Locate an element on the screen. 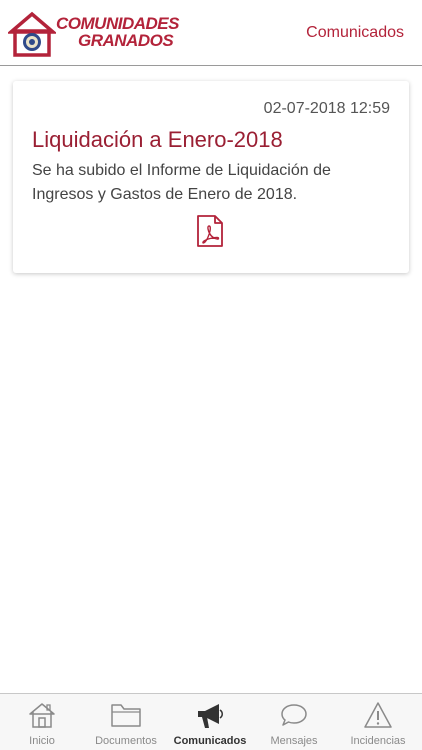 The width and height of the screenshot is (422, 750). logo-line2: GRANADOS is located at coordinates (126, 40).